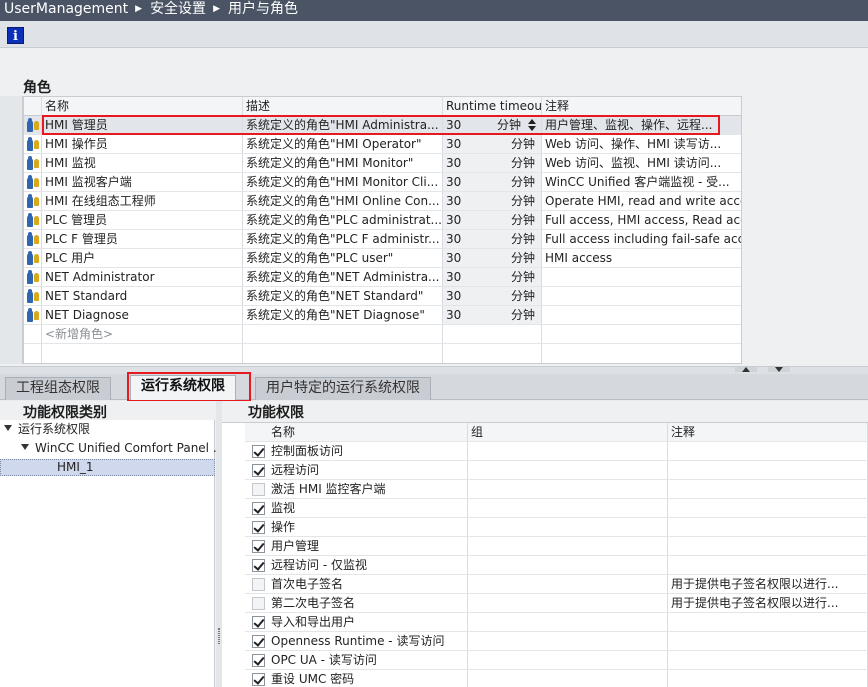 The height and width of the screenshot is (687, 868). Describe the element at coordinates (263, 9) in the screenshot. I see `breadcrumb-item: 用户与角色` at that location.